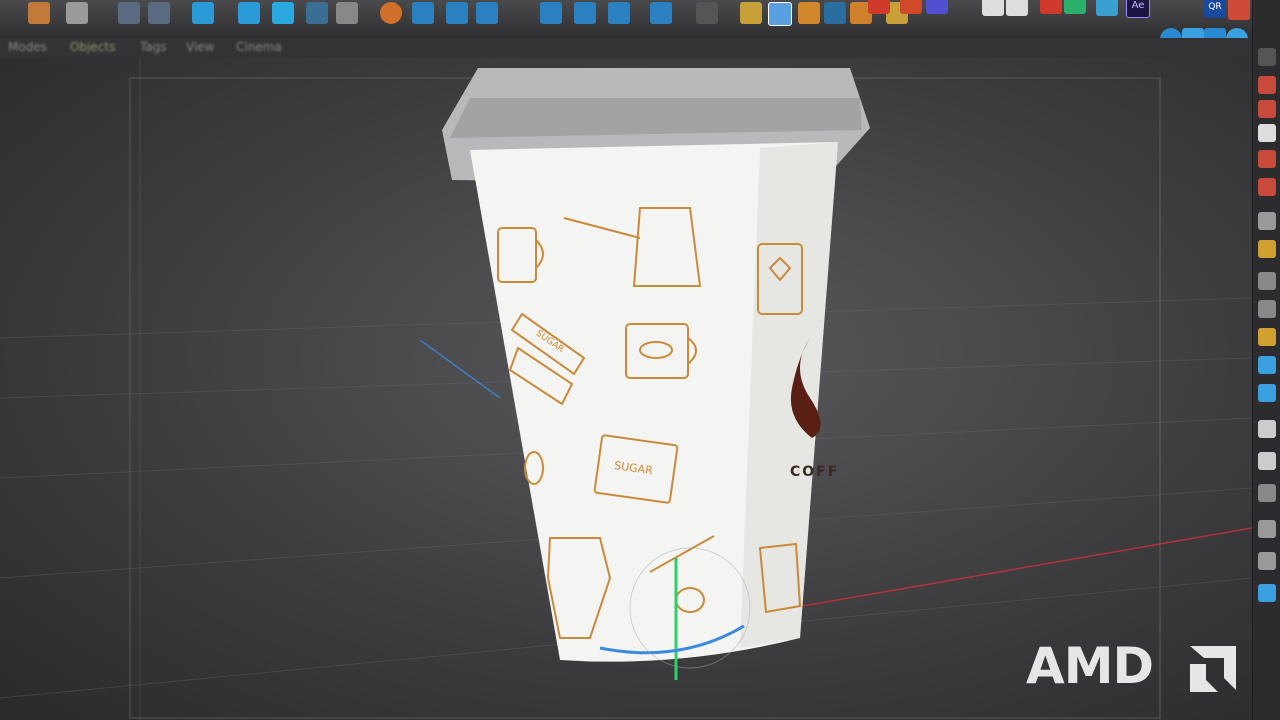 The height and width of the screenshot is (720, 1280). What do you see at coordinates (1015, 569) in the screenshot?
I see `x-axis-line` at bounding box center [1015, 569].